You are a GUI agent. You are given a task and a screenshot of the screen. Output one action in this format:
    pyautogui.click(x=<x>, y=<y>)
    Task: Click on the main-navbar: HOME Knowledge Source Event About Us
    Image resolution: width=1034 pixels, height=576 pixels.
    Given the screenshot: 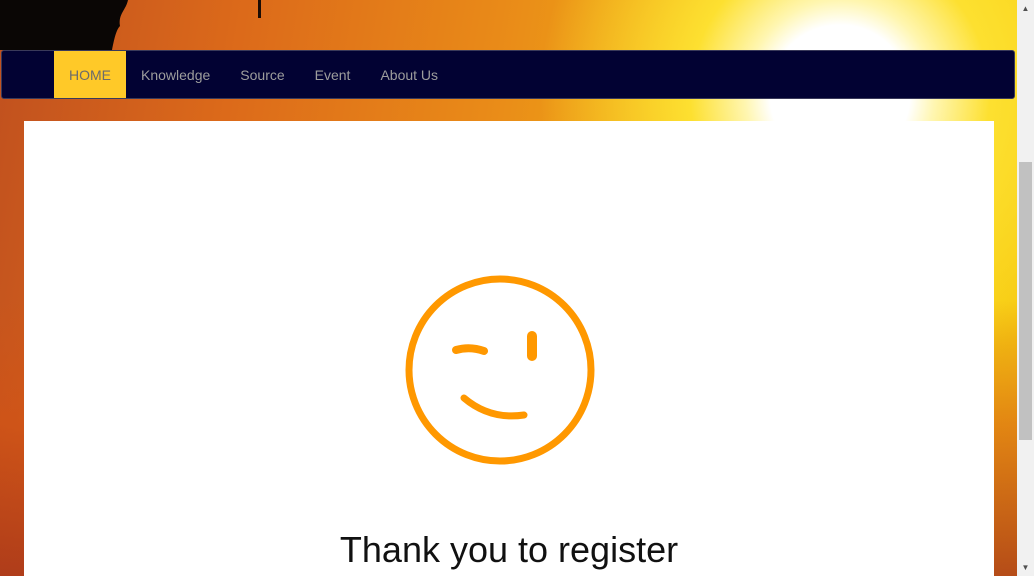 What is the action you would take?
    pyautogui.click(x=508, y=74)
    